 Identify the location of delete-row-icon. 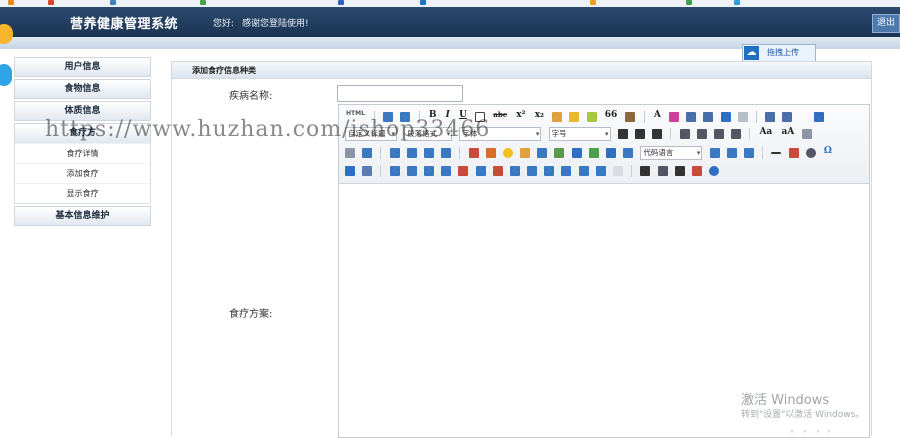
(463, 171).